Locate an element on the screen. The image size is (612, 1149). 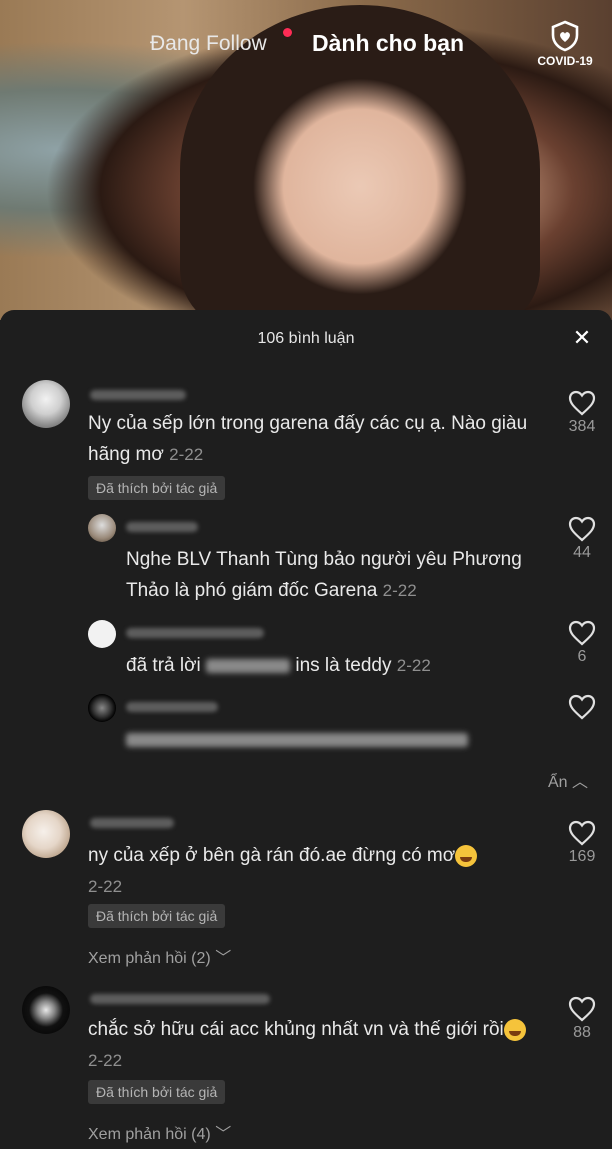
notification-dot is located at coordinates (287, 32).